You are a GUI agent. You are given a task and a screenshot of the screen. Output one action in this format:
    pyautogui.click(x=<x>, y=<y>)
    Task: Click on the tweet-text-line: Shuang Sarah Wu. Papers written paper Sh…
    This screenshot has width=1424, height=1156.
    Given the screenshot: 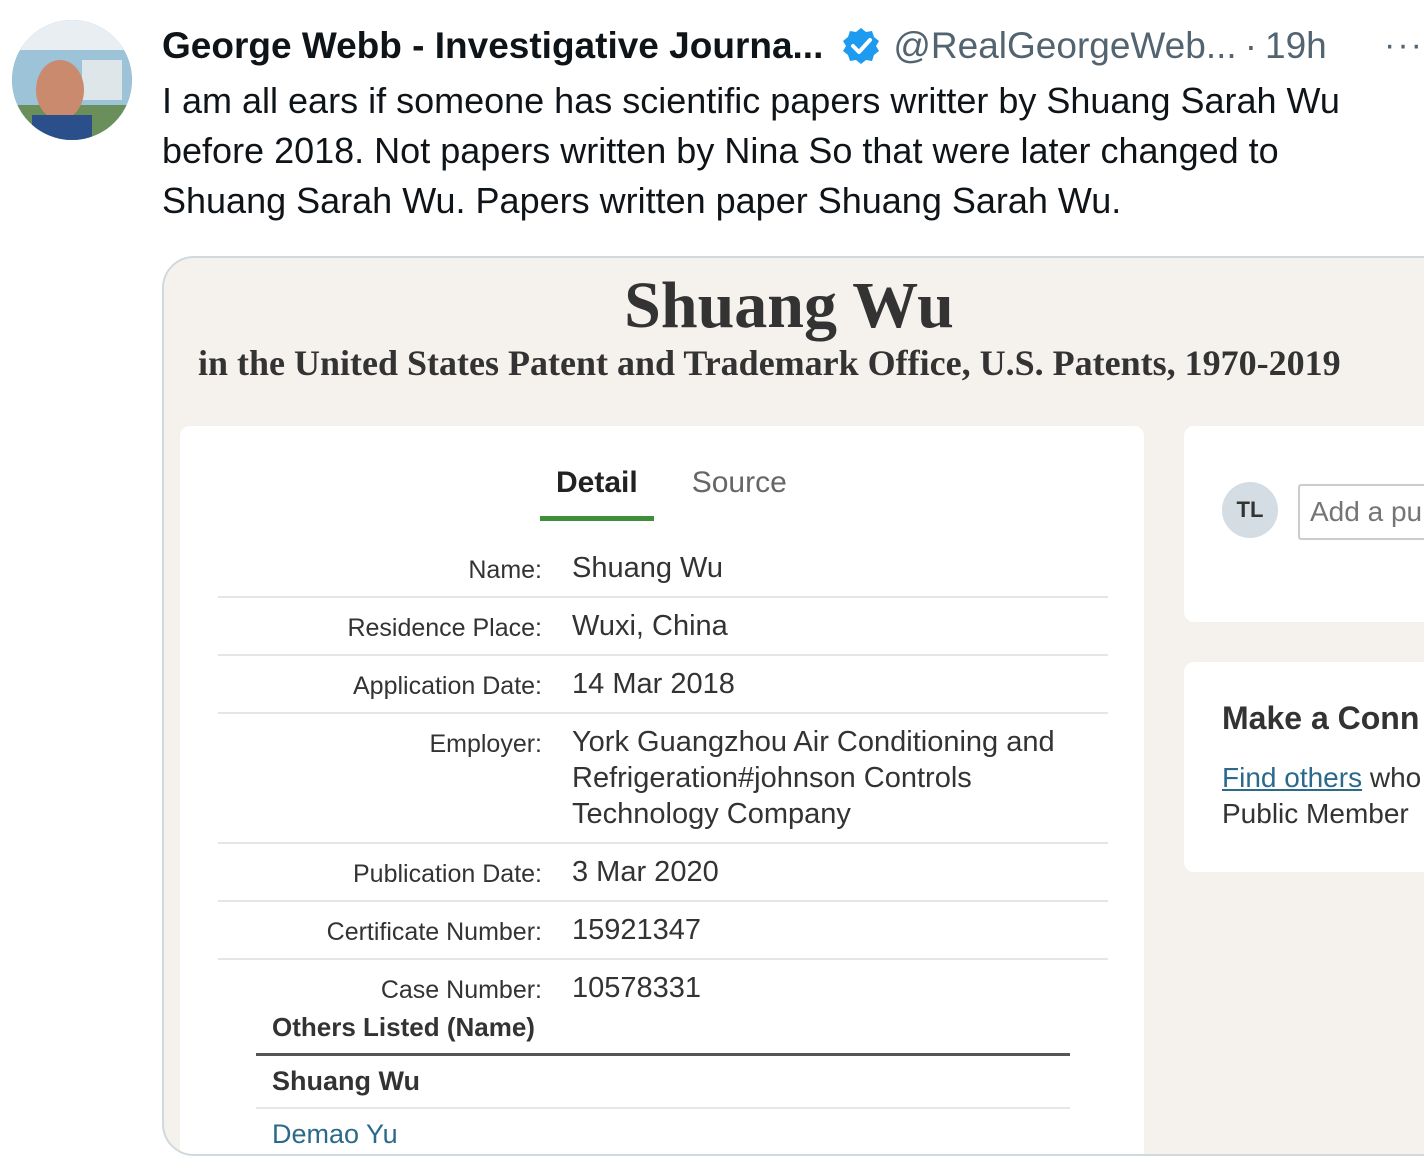 What is the action you would take?
    pyautogui.click(x=642, y=200)
    